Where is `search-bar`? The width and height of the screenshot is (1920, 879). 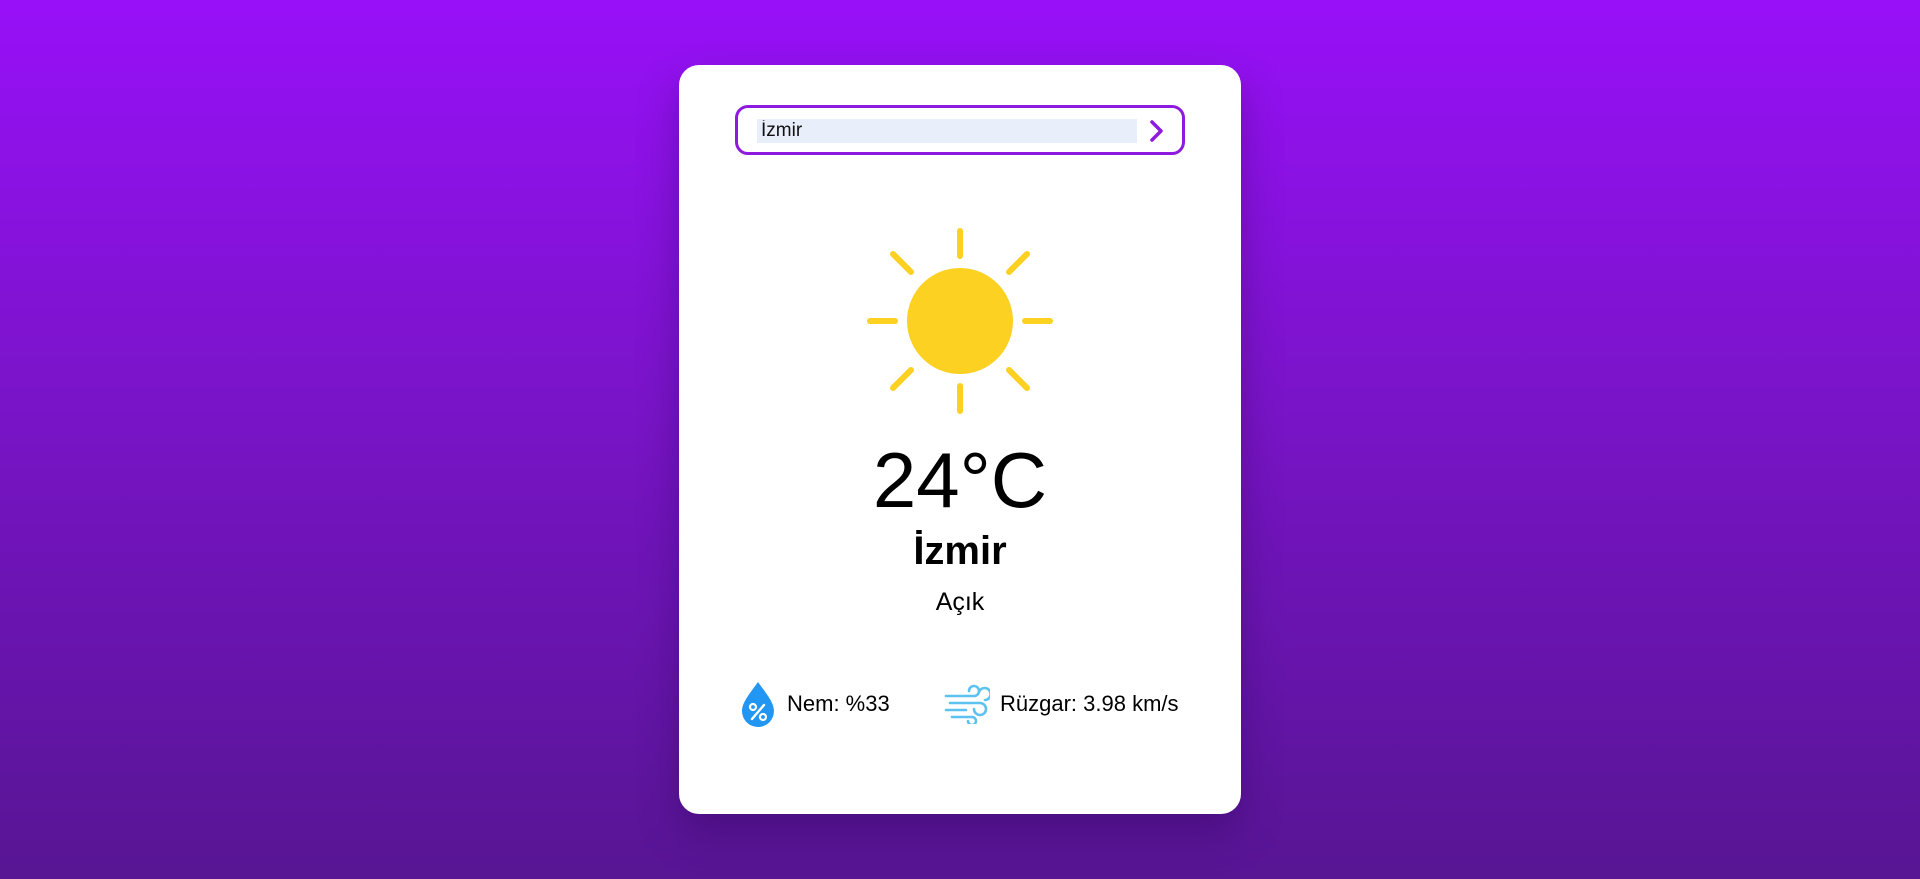
search-bar is located at coordinates (960, 130).